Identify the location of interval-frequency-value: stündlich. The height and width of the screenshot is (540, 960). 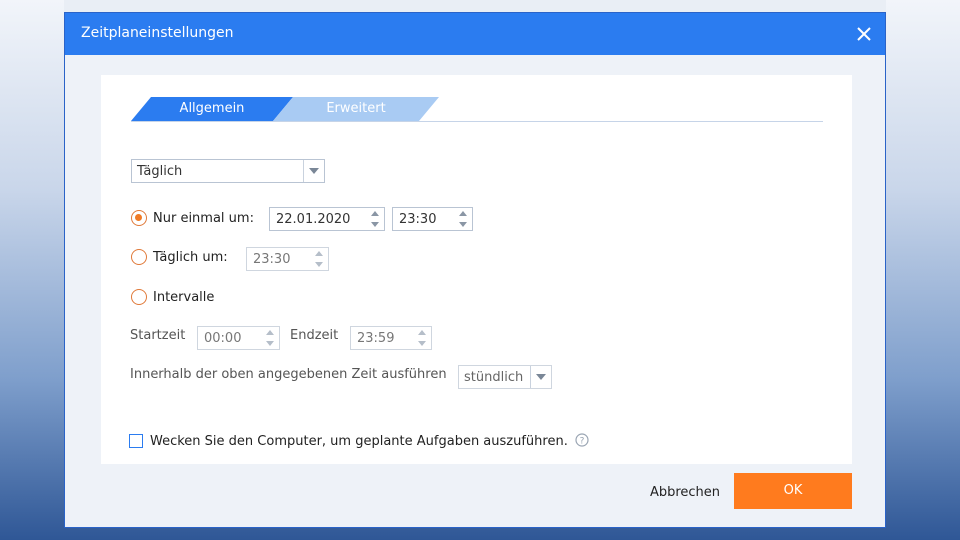
(494, 377).